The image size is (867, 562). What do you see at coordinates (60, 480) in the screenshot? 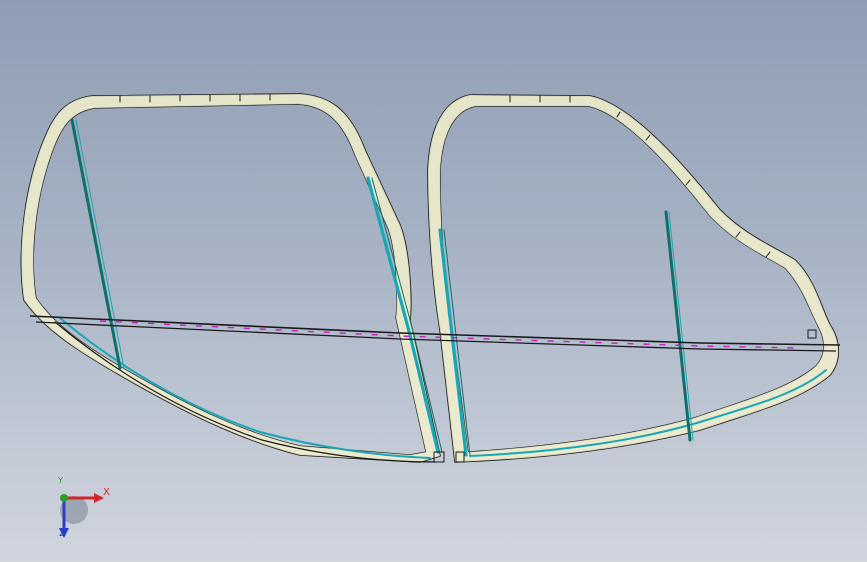
I see `triad-y-label: Y` at bounding box center [60, 480].